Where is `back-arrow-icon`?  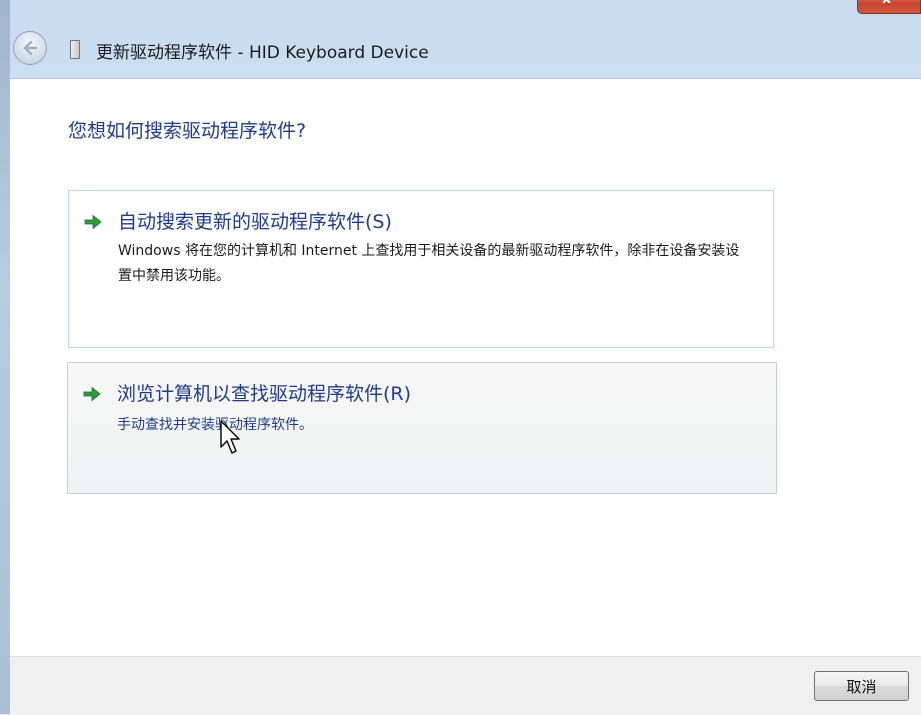 back-arrow-icon is located at coordinates (30, 48).